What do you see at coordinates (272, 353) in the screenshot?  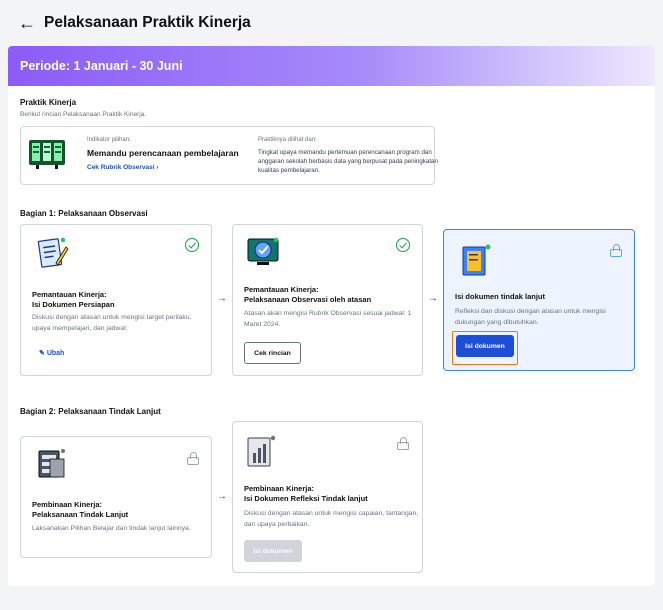 I see `check-details-button: Cek rincian` at bounding box center [272, 353].